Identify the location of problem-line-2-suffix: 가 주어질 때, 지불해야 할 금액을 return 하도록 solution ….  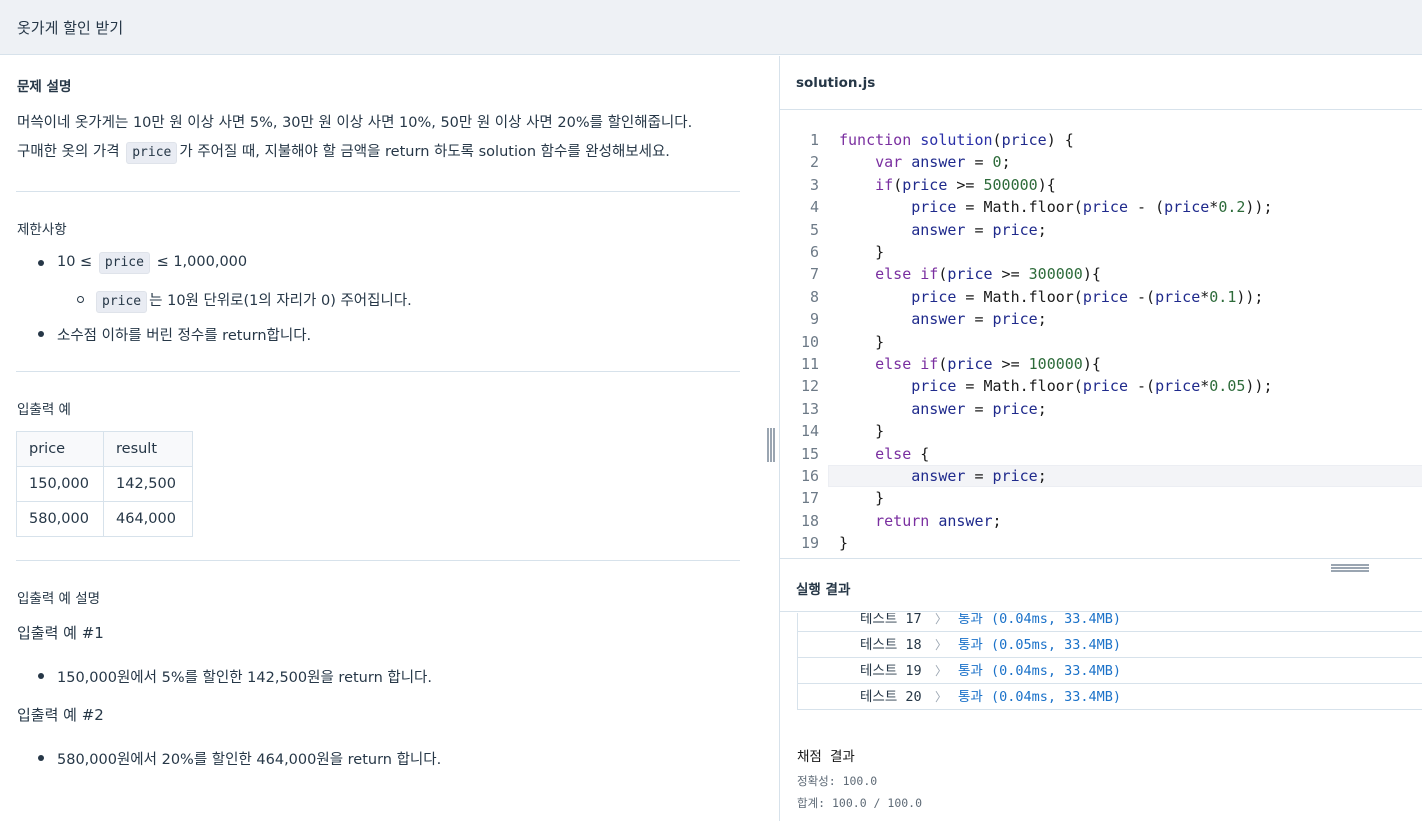
(424, 152).